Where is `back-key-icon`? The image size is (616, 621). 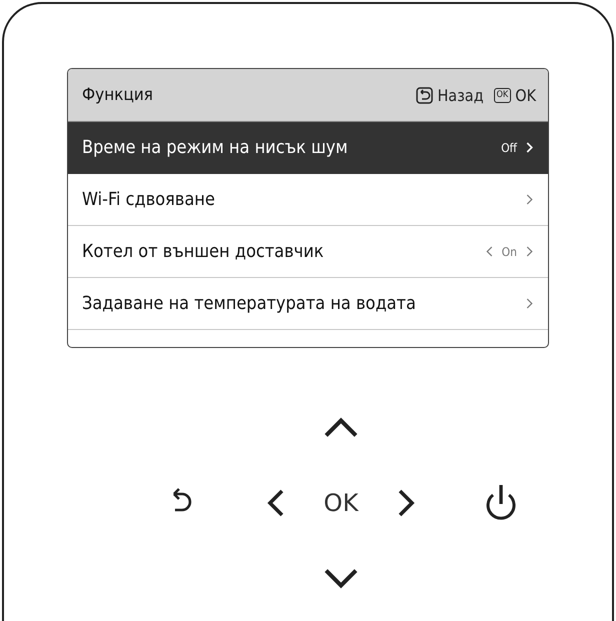 back-key-icon is located at coordinates (425, 95).